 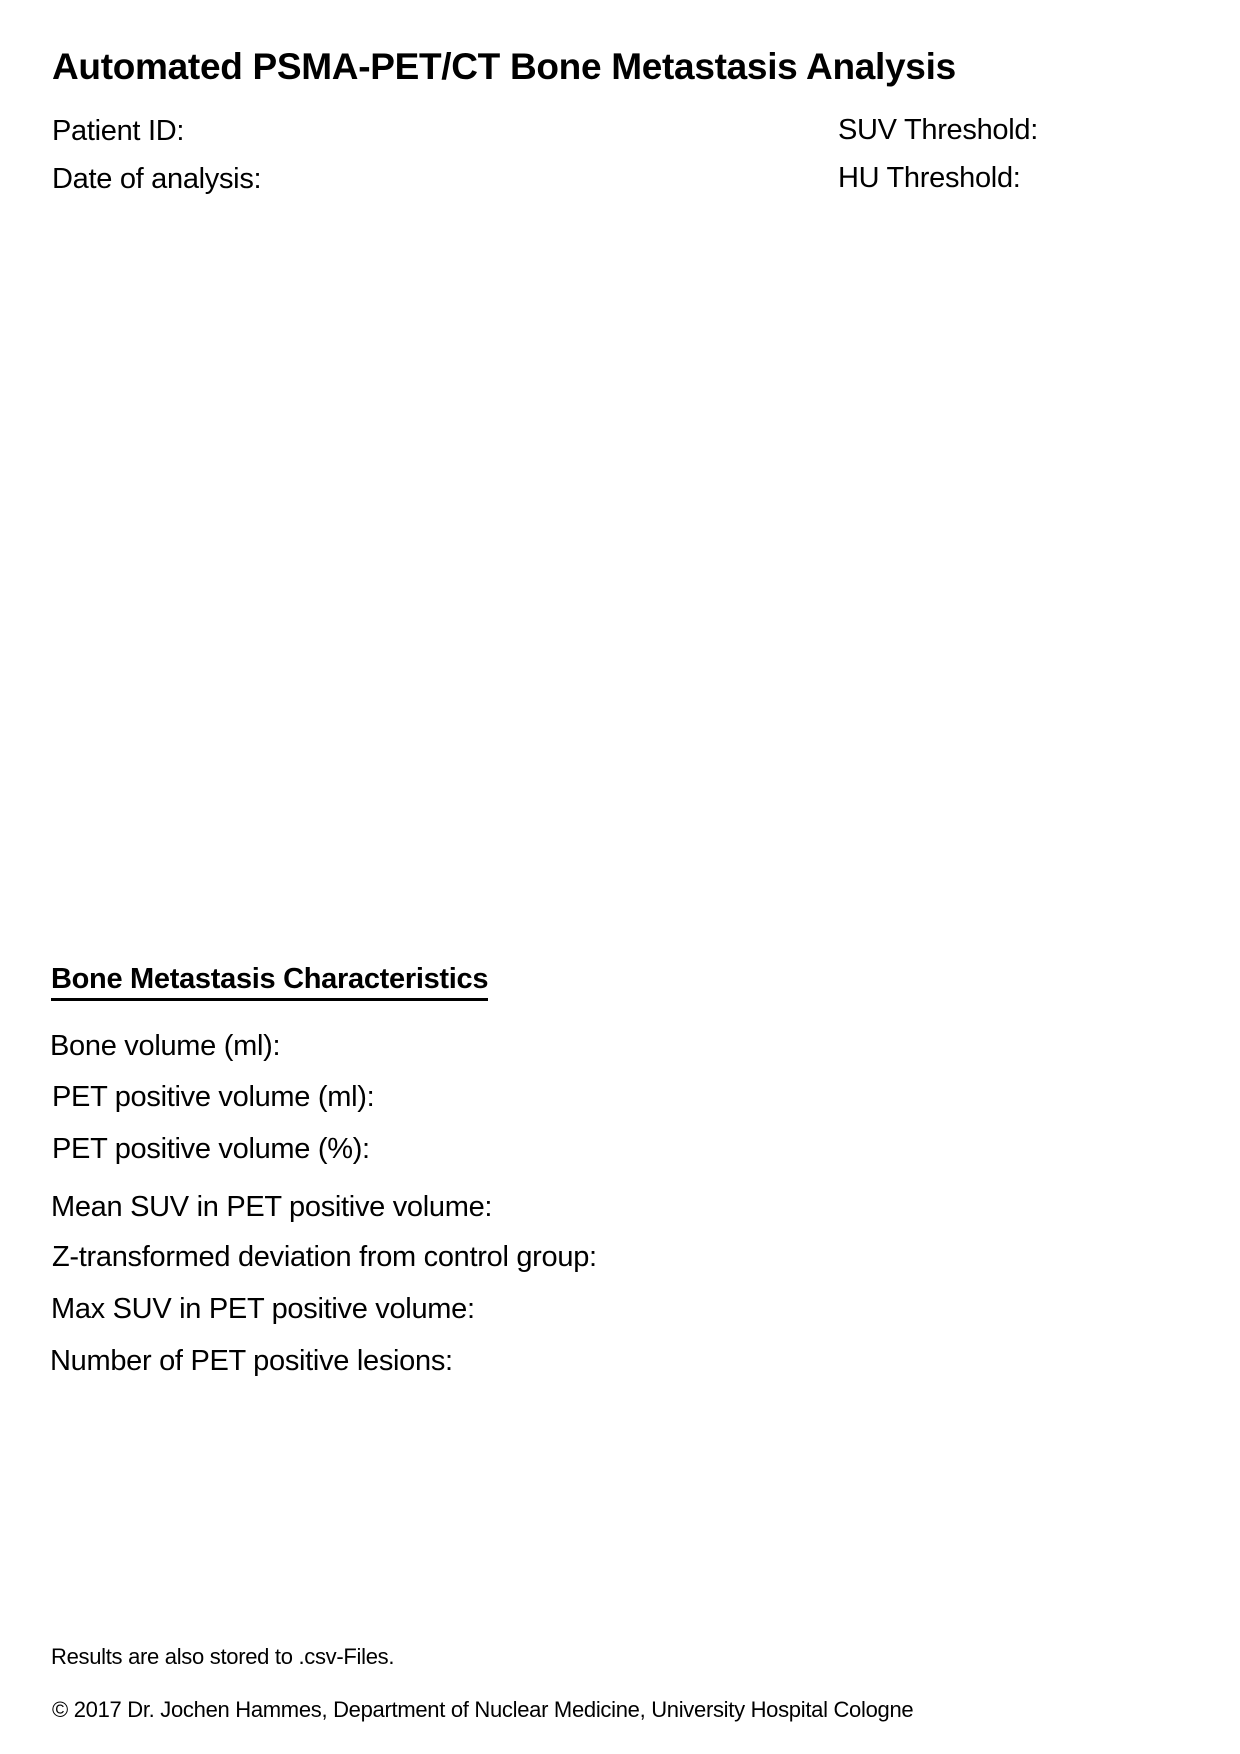 What do you see at coordinates (251, 1361) in the screenshot?
I see `lesion-count-label: Number of PET positive lesions:` at bounding box center [251, 1361].